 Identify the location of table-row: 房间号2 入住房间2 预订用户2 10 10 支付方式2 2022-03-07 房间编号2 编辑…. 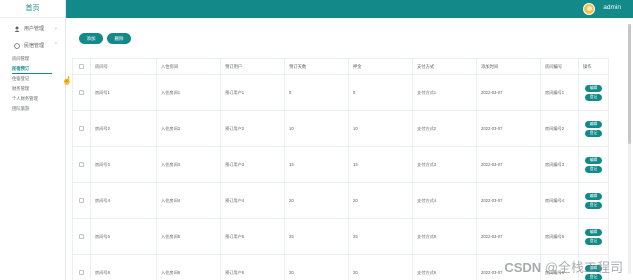
(340, 128).